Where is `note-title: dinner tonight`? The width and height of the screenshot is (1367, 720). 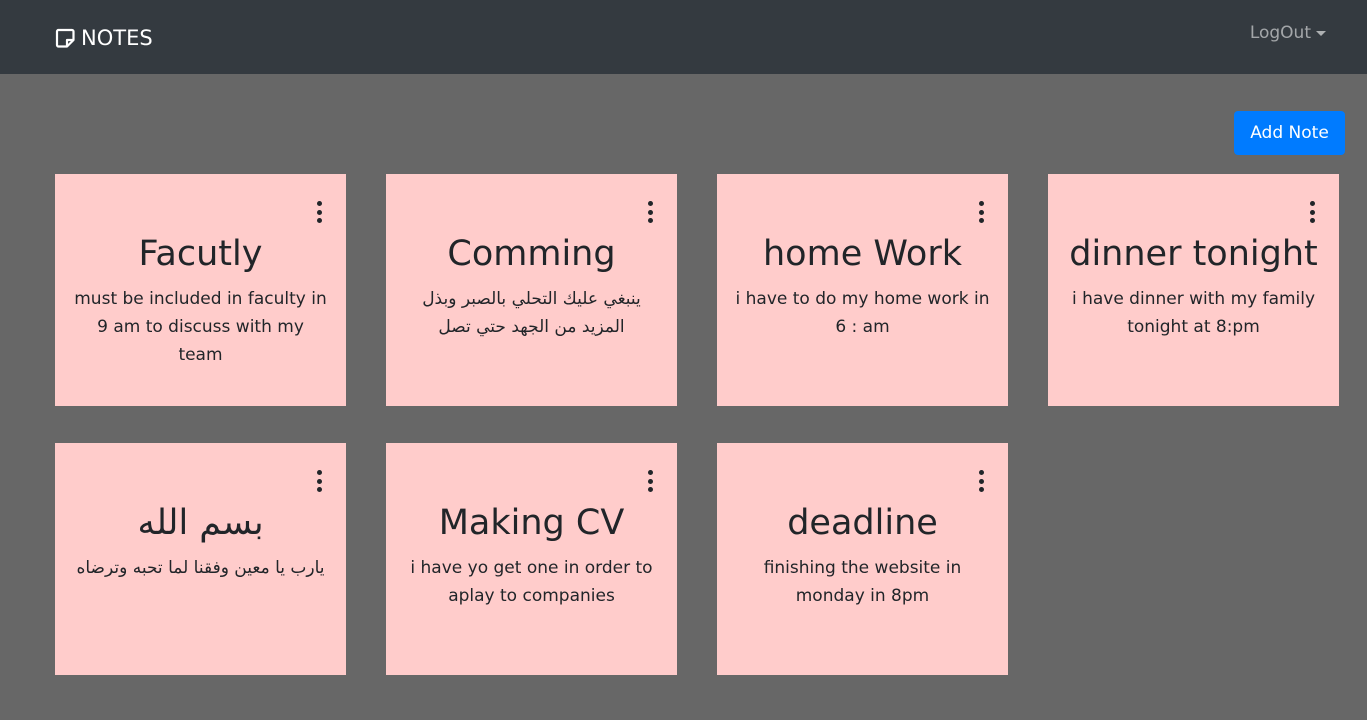
note-title: dinner tonight is located at coordinates (1193, 254).